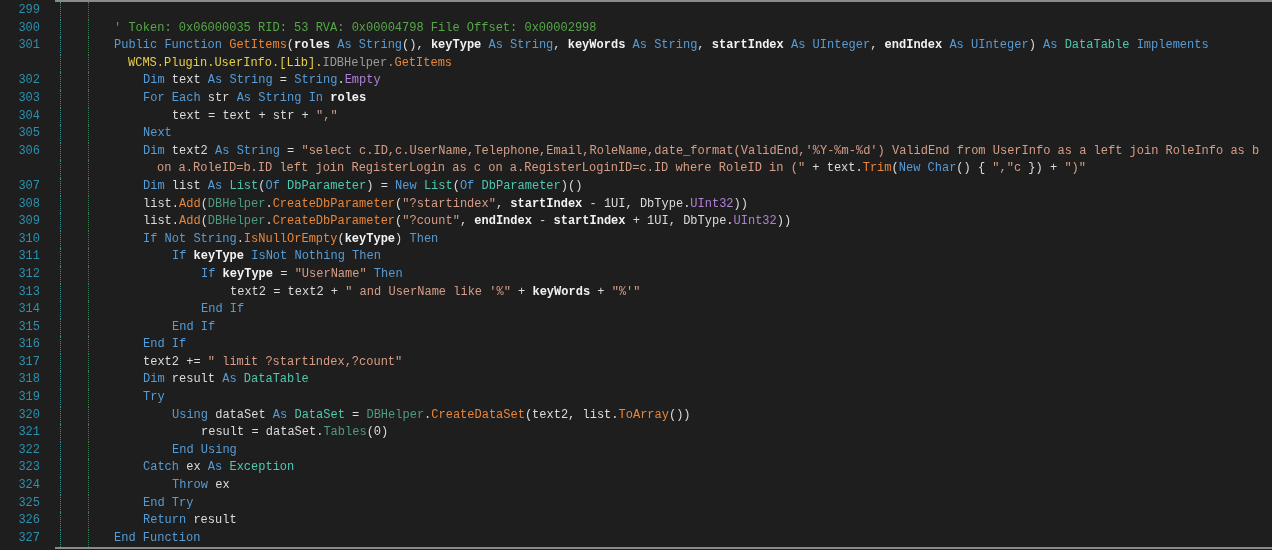  Describe the element at coordinates (29, 10) in the screenshot. I see `line-number: 299` at that location.